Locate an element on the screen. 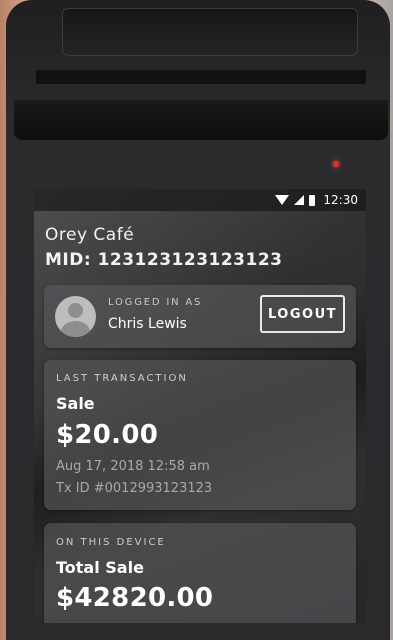 Image resolution: width=393 pixels, height=640 pixels. receipt-printer-slot is located at coordinates (201, 77).